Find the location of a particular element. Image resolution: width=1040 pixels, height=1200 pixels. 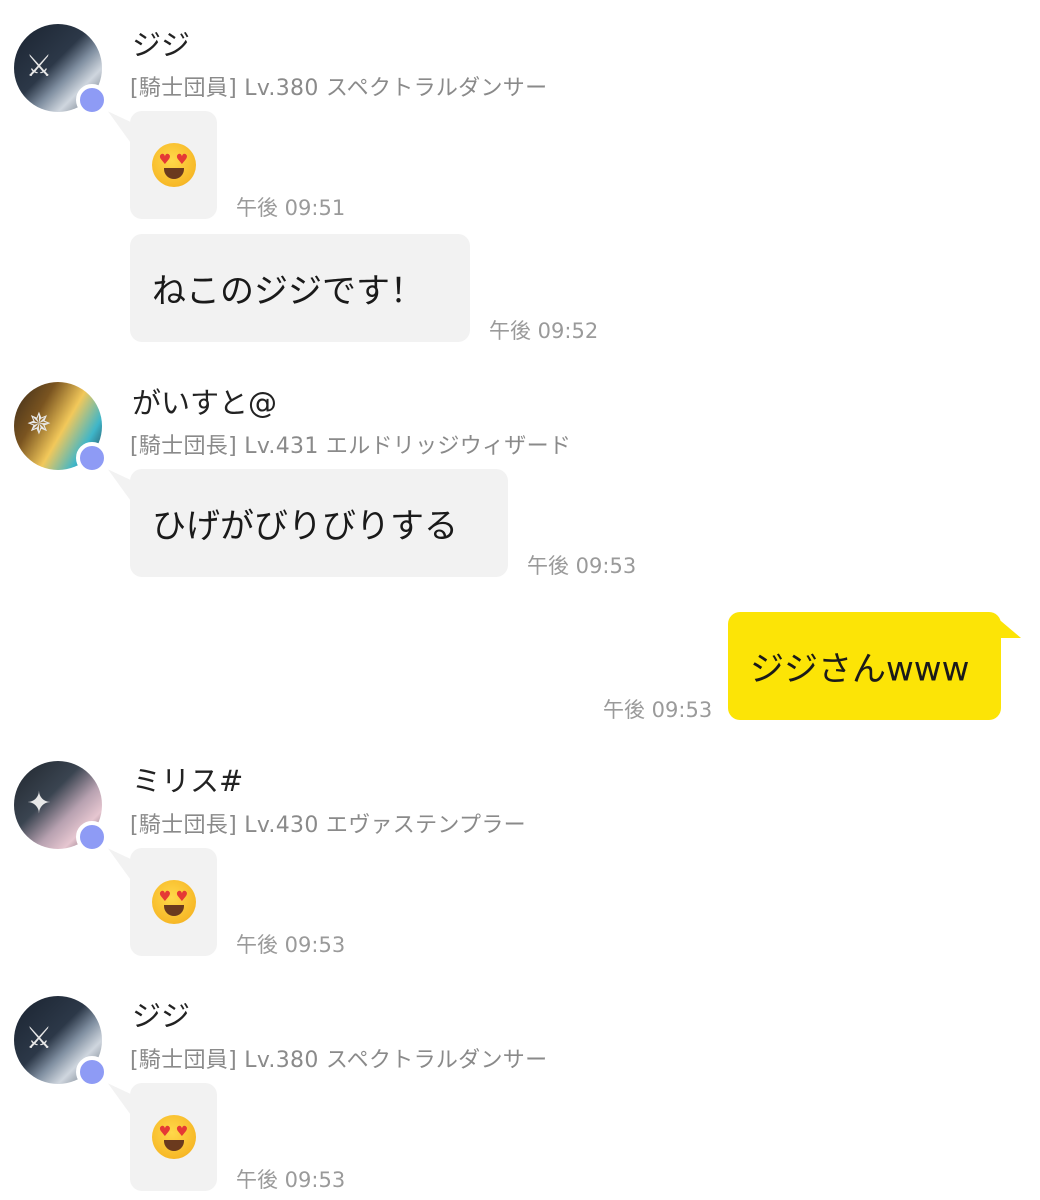

message-text: ジジさんwww is located at coordinates (860, 669).